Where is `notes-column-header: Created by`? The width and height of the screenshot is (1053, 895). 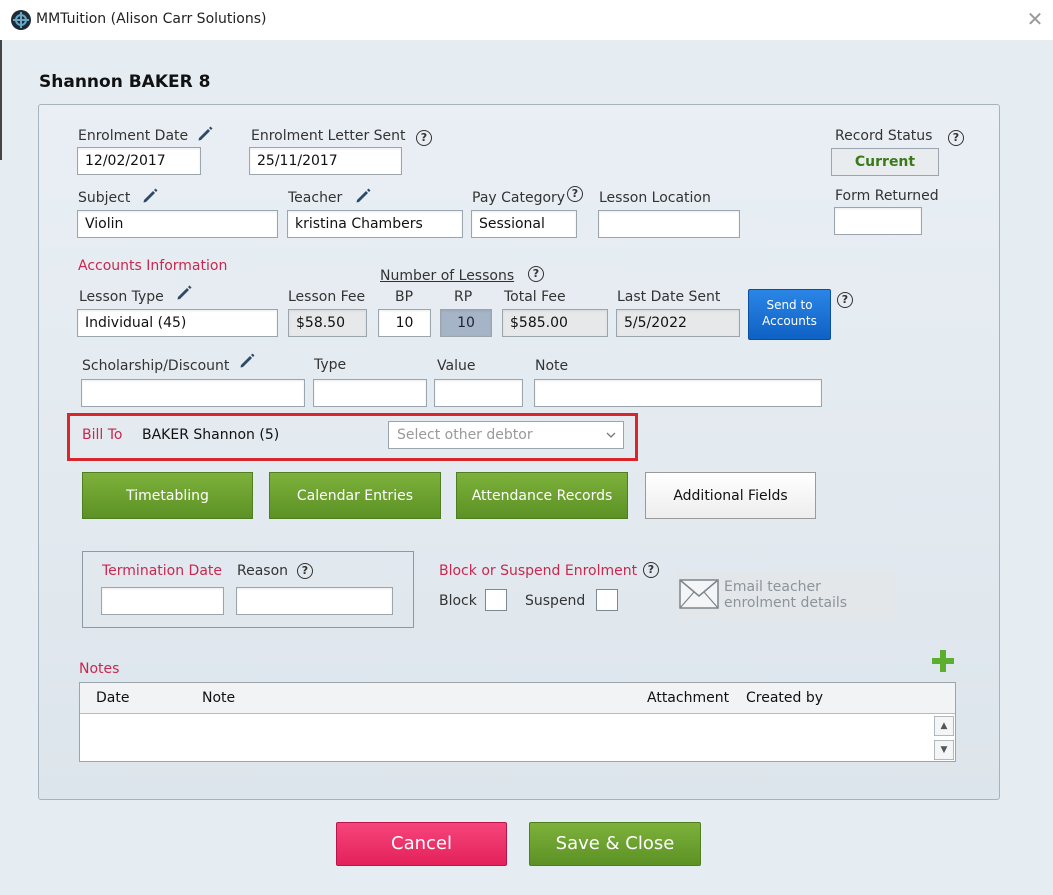 notes-column-header: Created by is located at coordinates (784, 698).